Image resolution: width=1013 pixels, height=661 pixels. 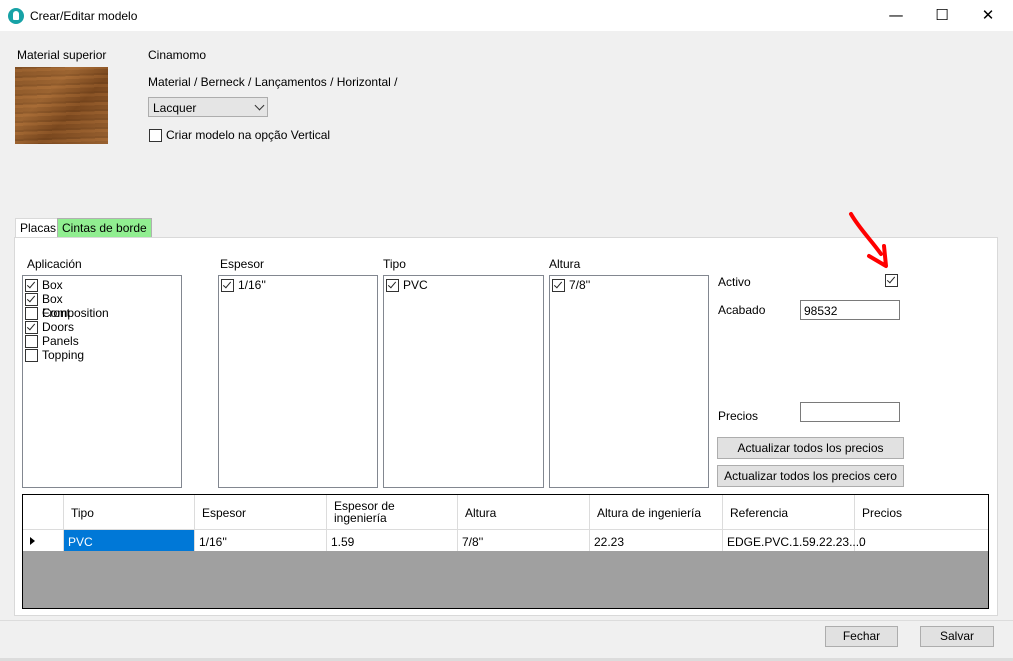 I want to click on annotation-arrow-icon, so click(x=868, y=240).